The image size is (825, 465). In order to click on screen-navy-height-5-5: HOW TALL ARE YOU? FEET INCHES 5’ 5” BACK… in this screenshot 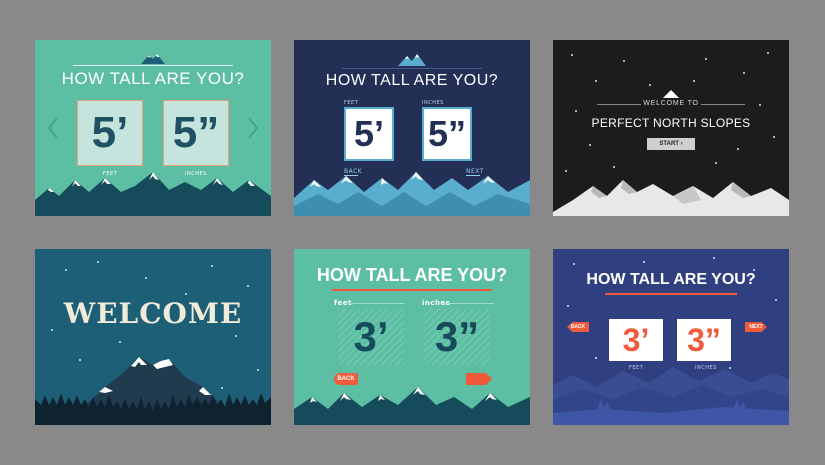, I will do `click(412, 128)`.